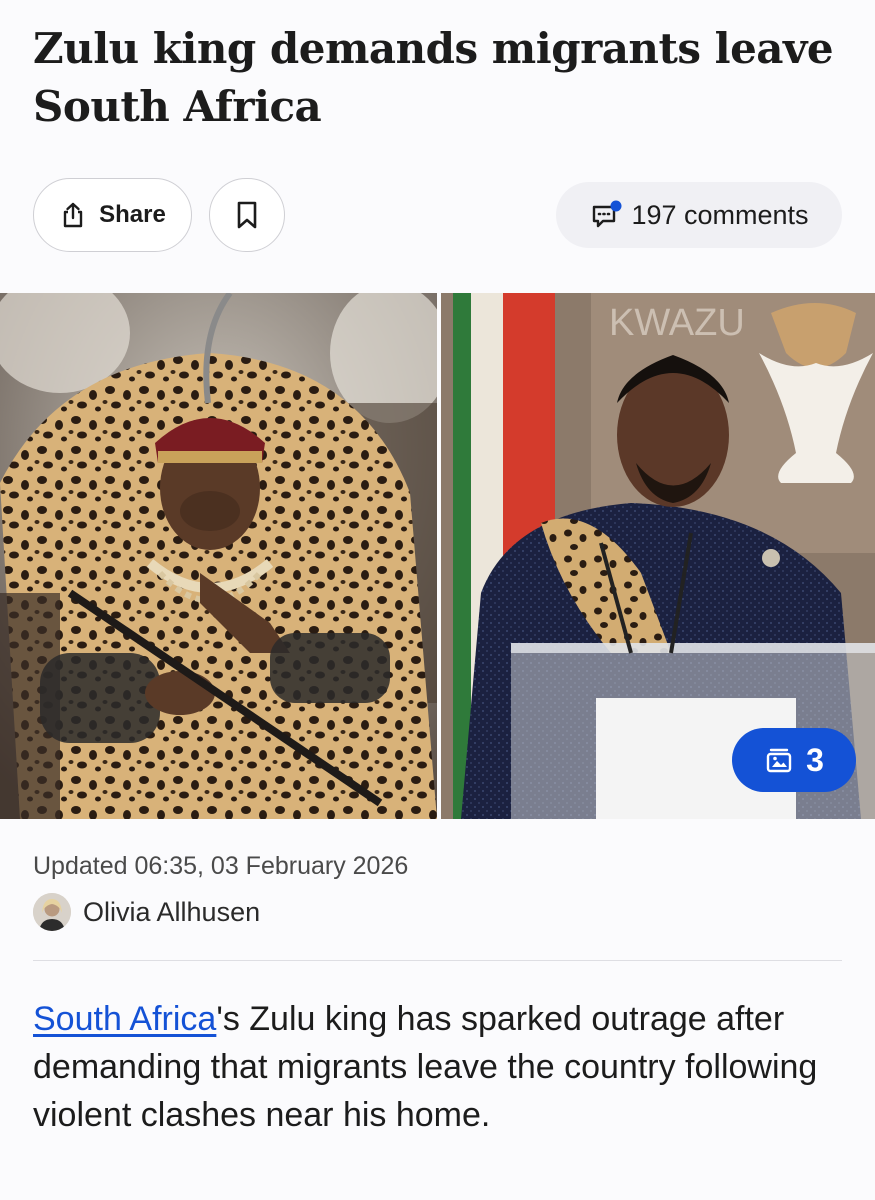 This screenshot has height=1200, width=875. I want to click on gallery-count-badge: 3, so click(794, 760).